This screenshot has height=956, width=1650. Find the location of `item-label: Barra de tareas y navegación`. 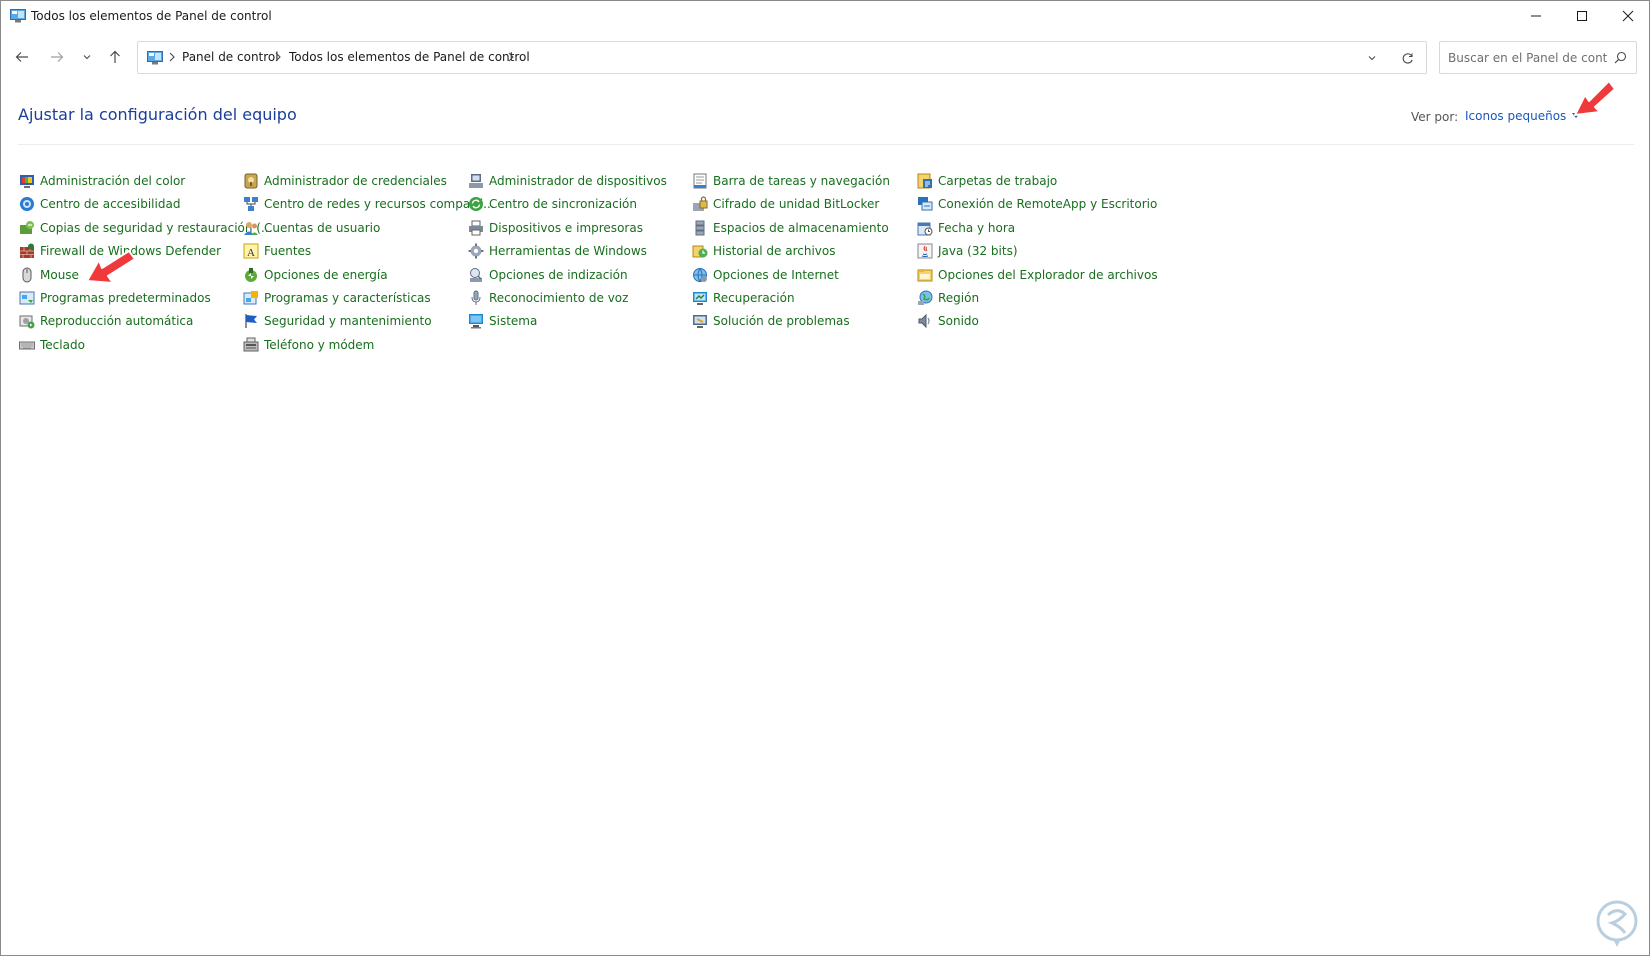

item-label: Barra de tareas y navegación is located at coordinates (801, 181).